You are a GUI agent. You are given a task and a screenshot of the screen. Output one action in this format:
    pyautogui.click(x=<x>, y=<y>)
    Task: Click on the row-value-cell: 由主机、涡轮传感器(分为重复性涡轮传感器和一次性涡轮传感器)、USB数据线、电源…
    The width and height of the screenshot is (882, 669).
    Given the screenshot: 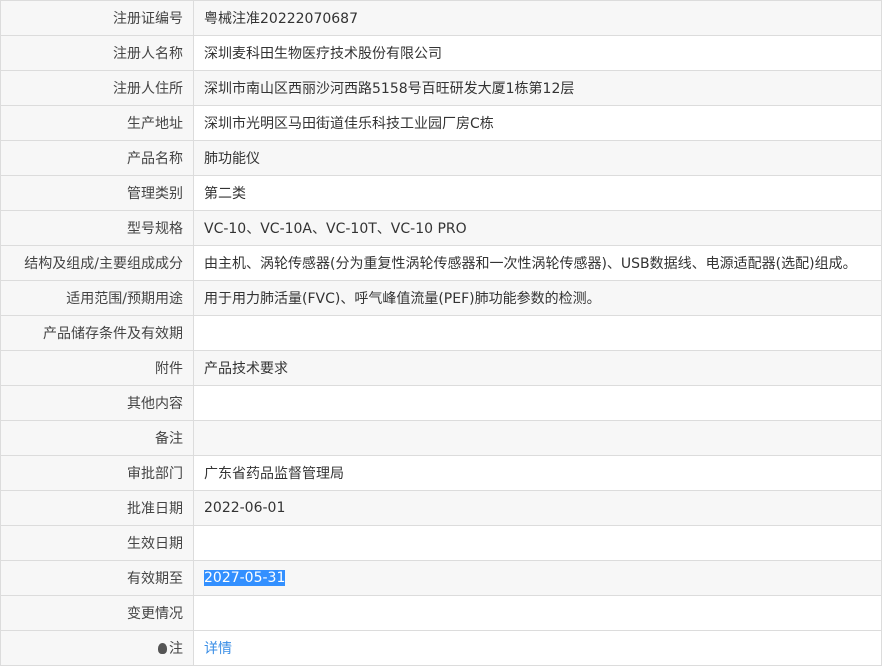 What is the action you would take?
    pyautogui.click(x=537, y=263)
    